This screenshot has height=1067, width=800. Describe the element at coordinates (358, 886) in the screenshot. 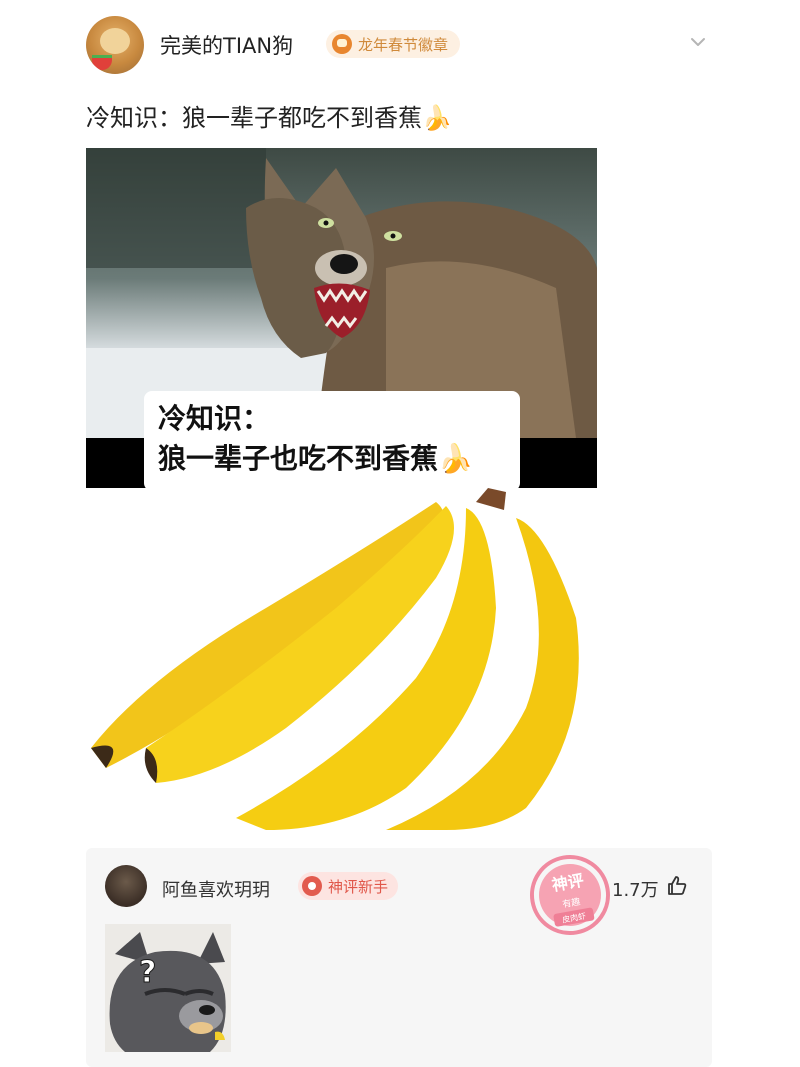

I see `commenter-badge-label: 神评新手` at that location.